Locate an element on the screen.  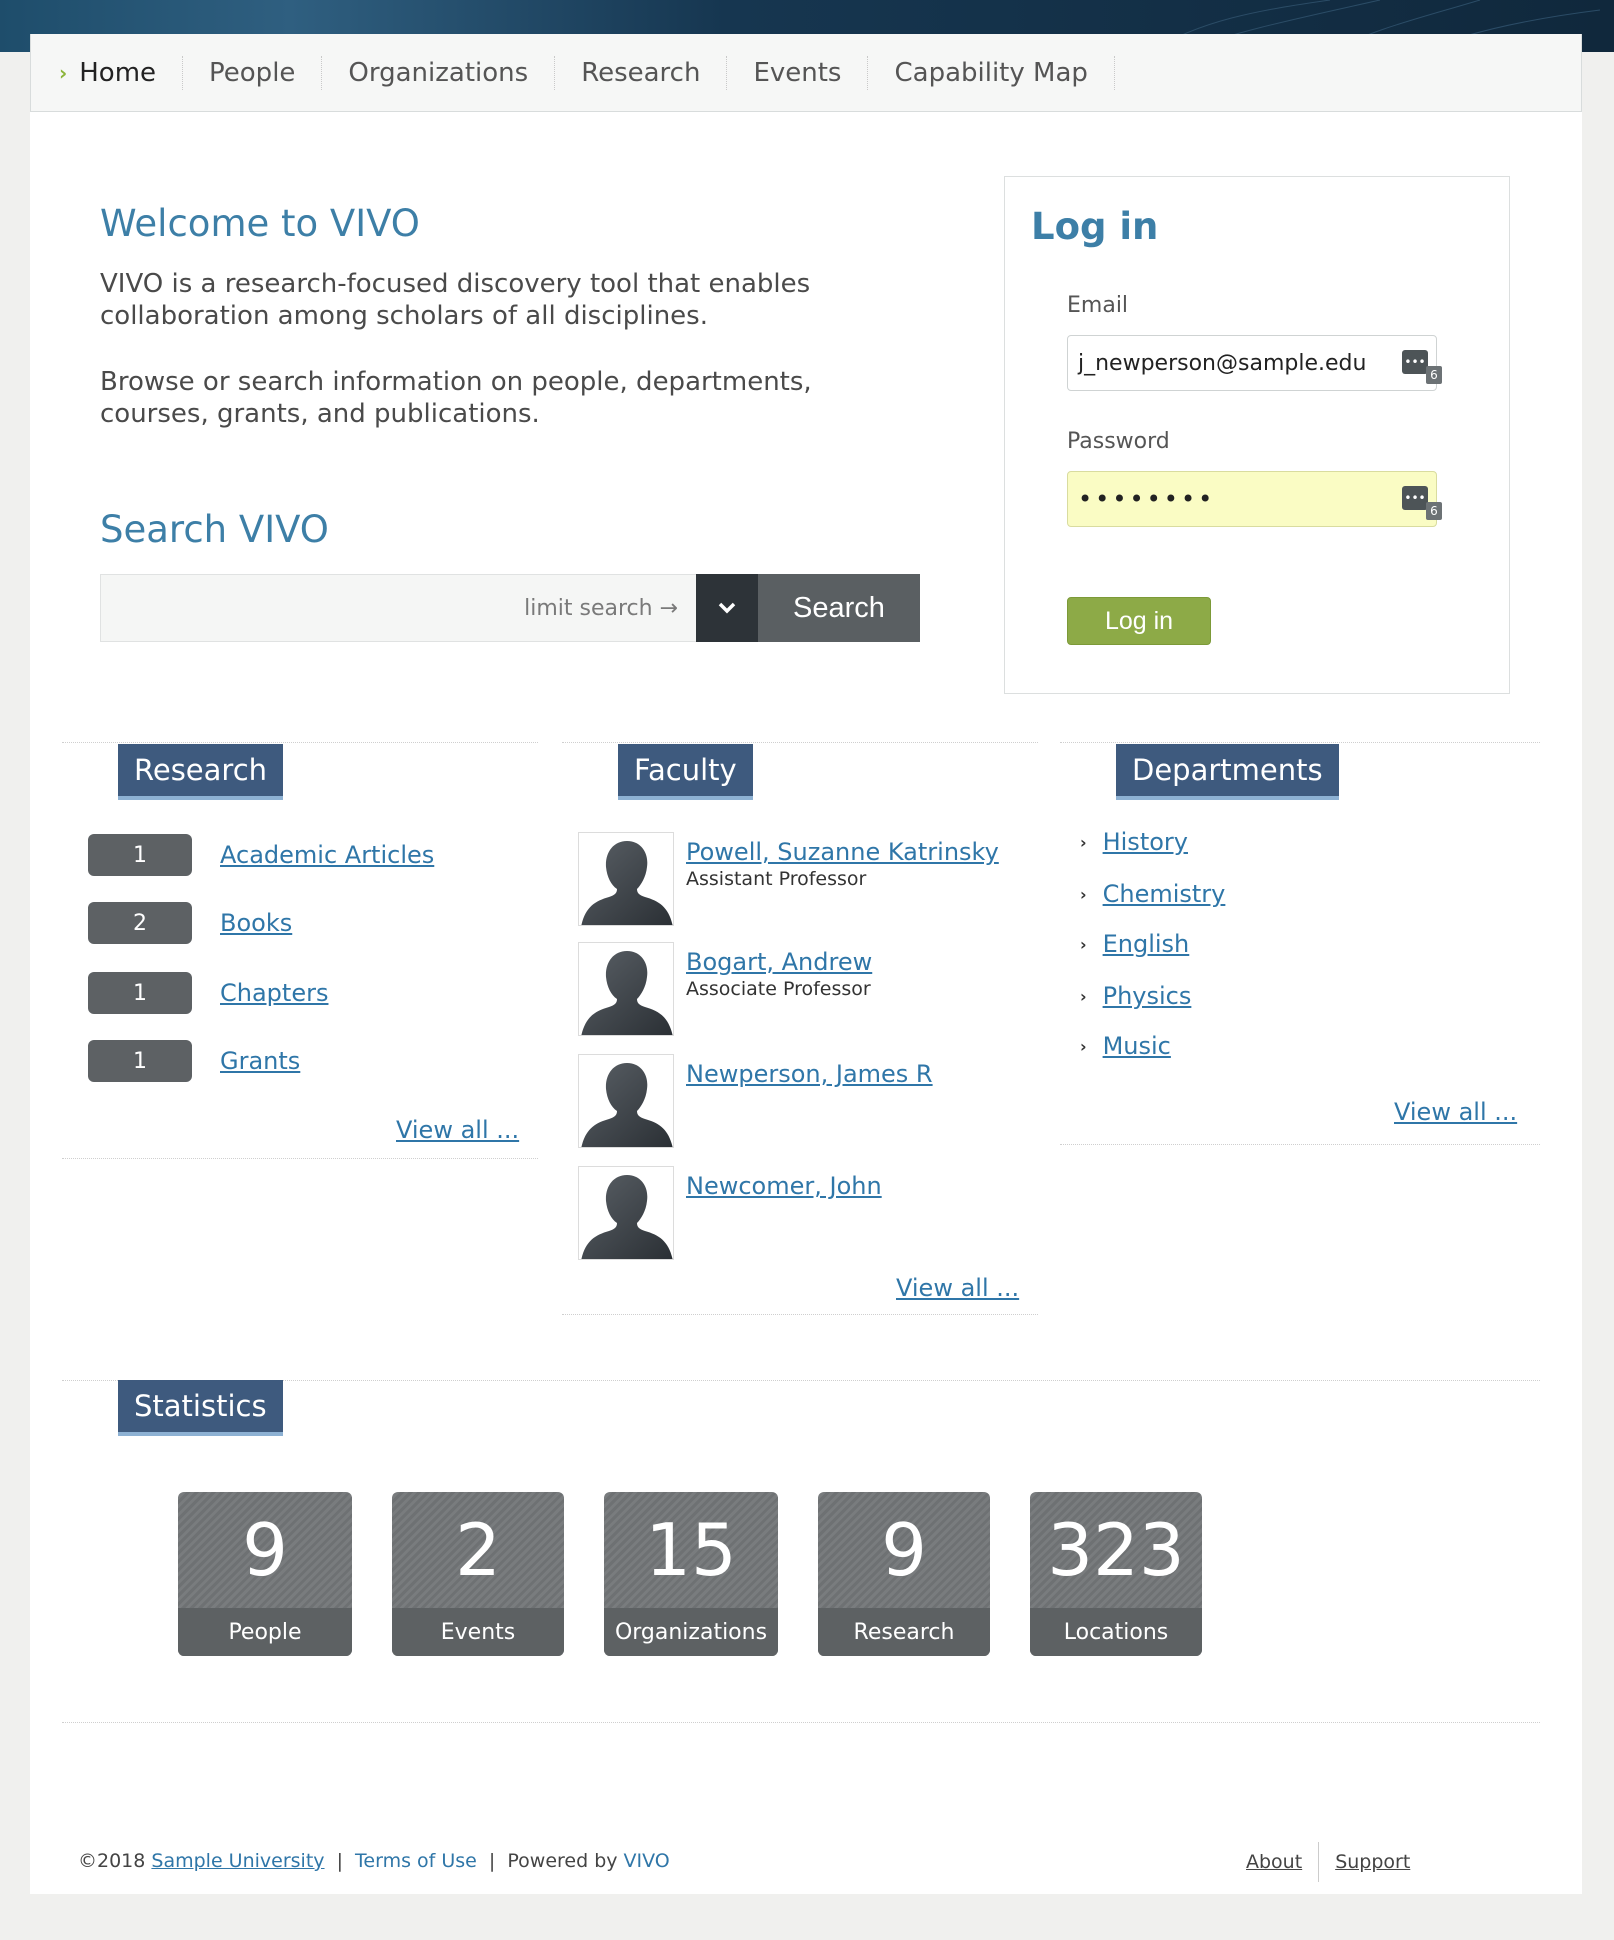
department-link-history: History is located at coordinates (1145, 842).